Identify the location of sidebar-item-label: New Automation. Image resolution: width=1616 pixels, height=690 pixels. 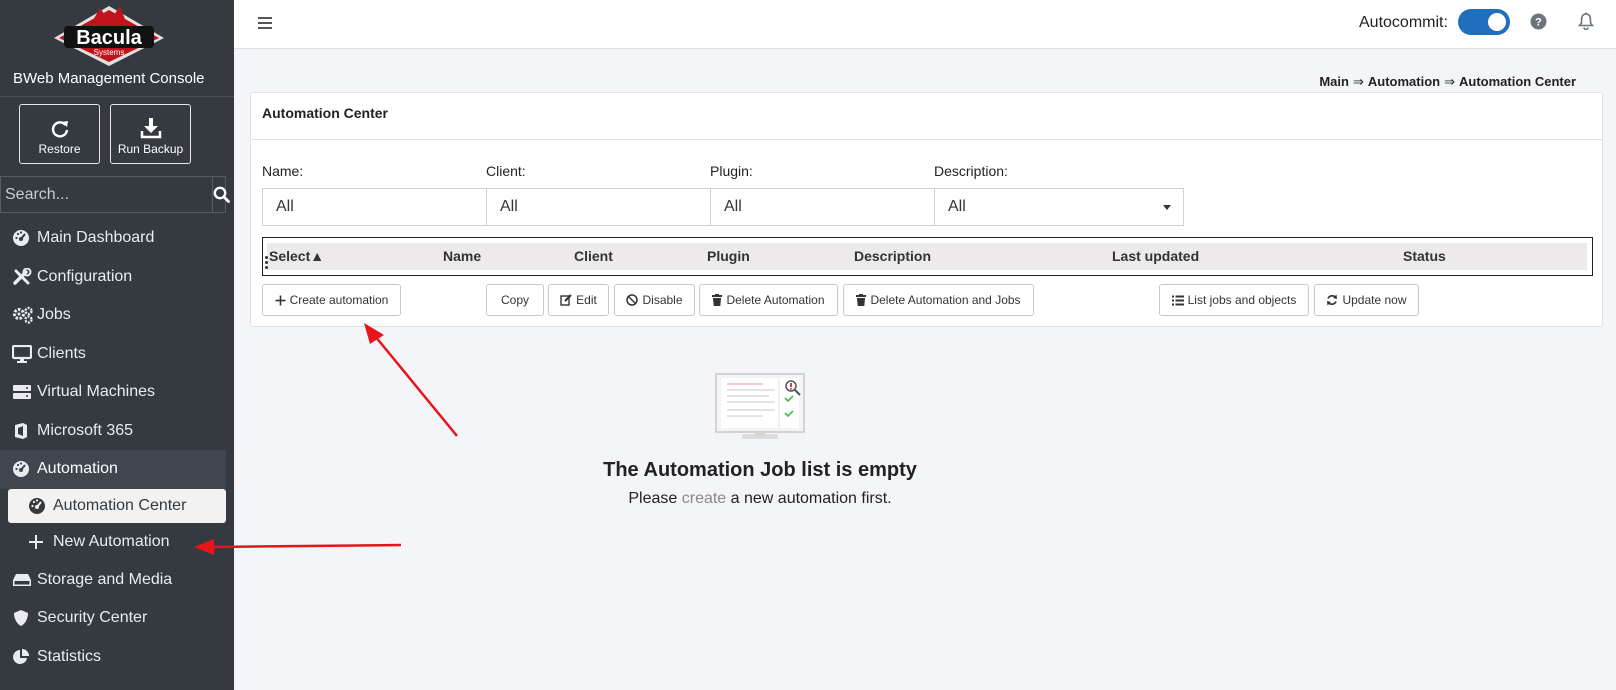
(111, 541).